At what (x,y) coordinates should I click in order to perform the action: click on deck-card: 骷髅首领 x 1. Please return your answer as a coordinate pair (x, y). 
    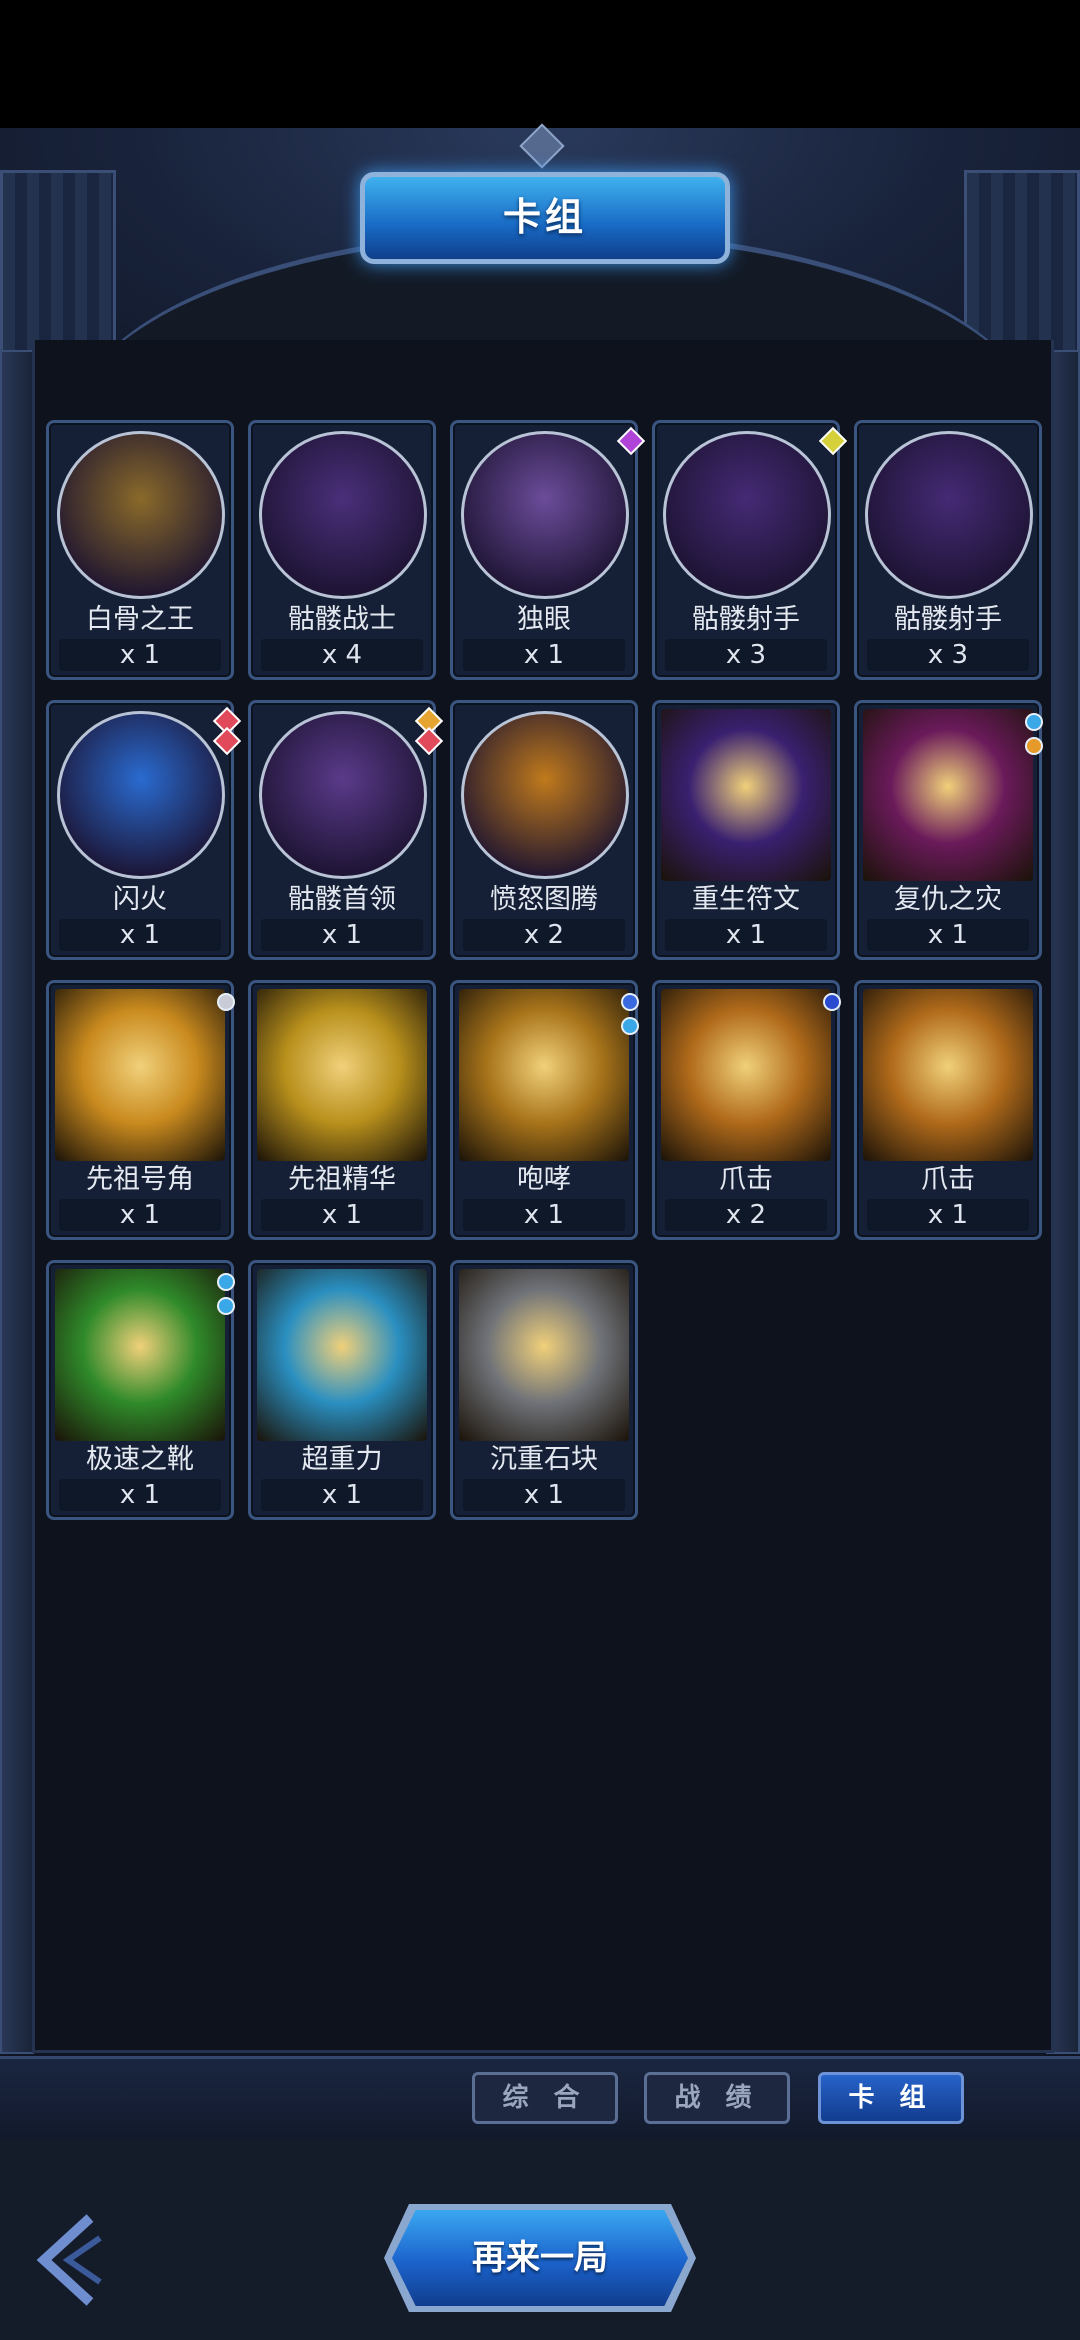
    Looking at the image, I should click on (346, 830).